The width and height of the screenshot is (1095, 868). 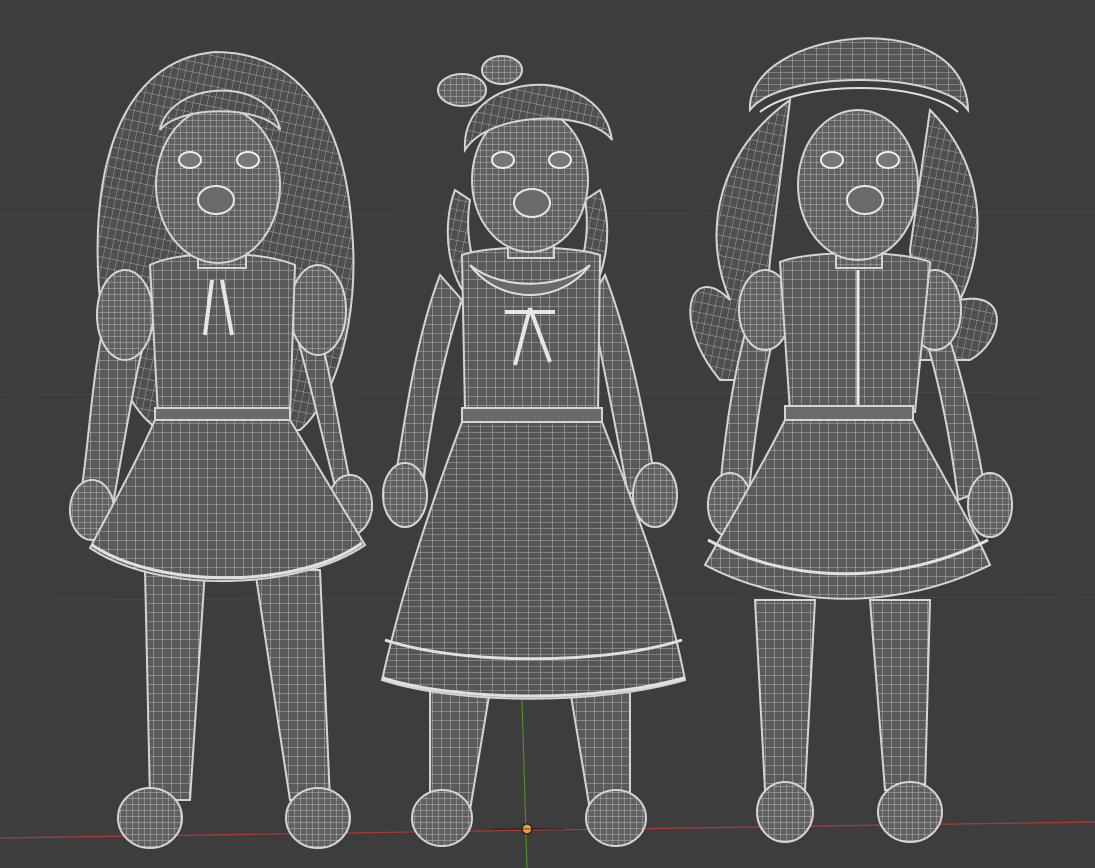 I want to click on y-axis-line, so click(x=524, y=783).